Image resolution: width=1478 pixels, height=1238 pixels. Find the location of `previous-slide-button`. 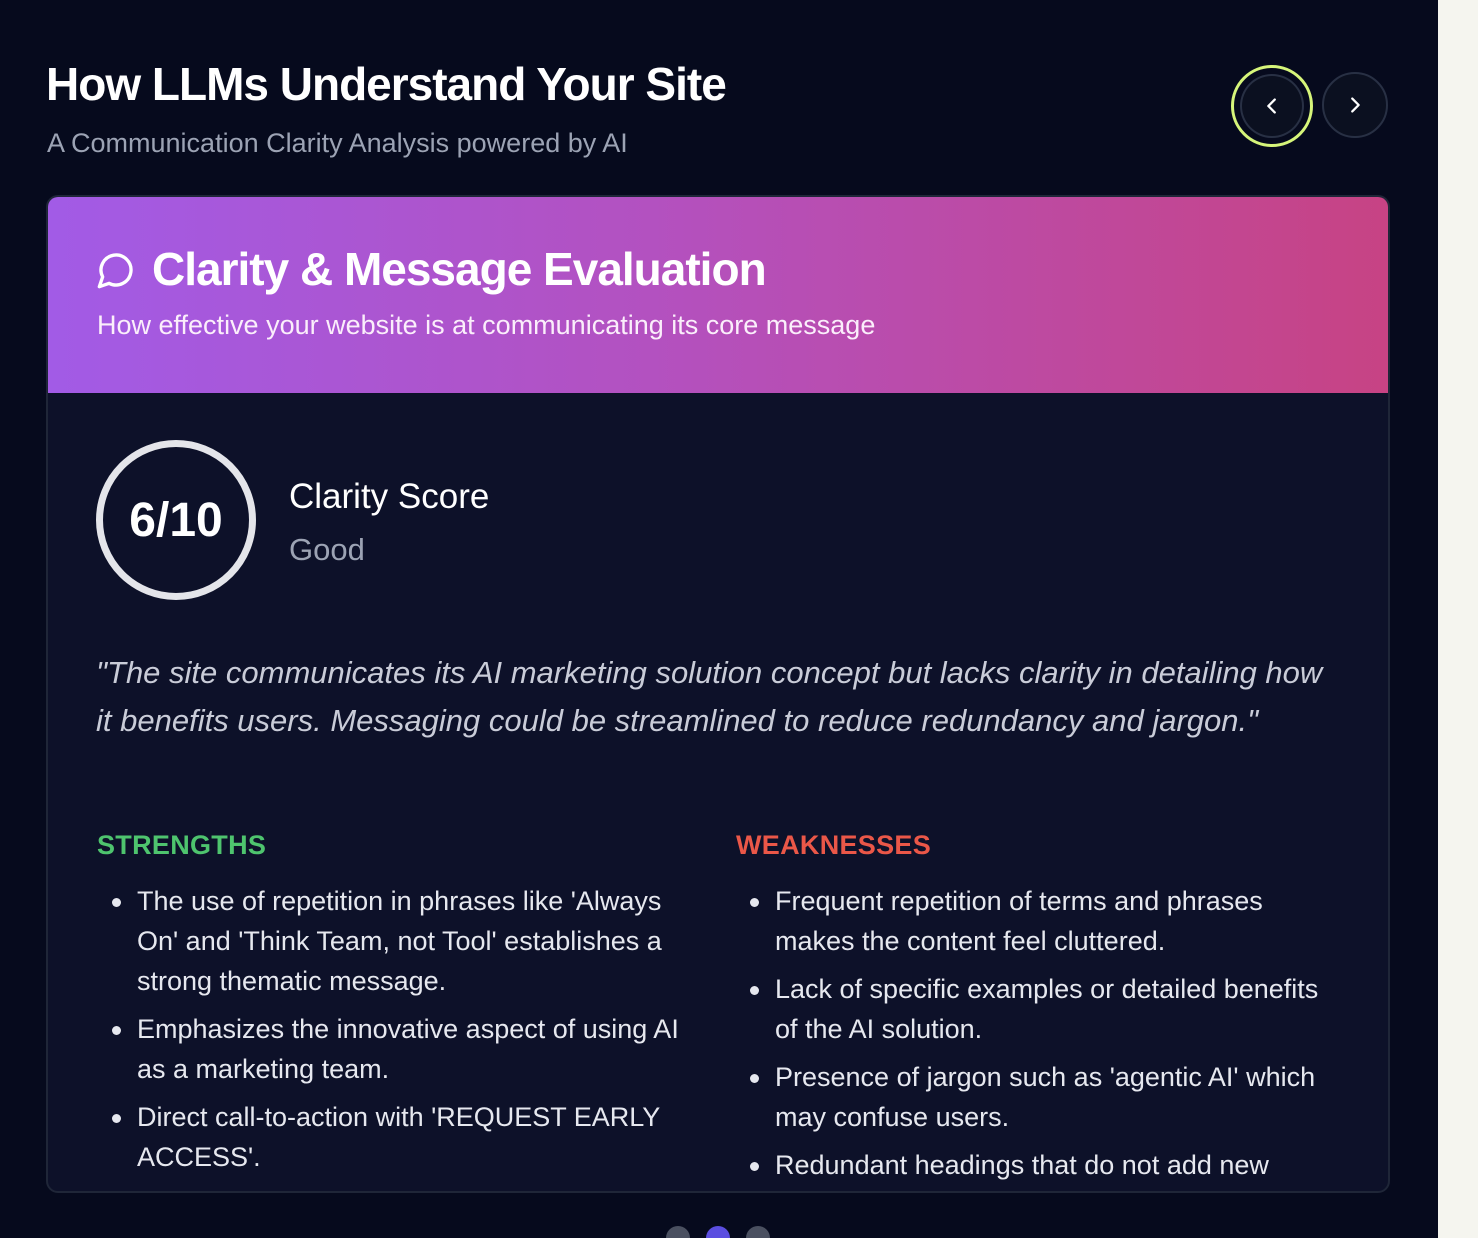

previous-slide-button is located at coordinates (1272, 106).